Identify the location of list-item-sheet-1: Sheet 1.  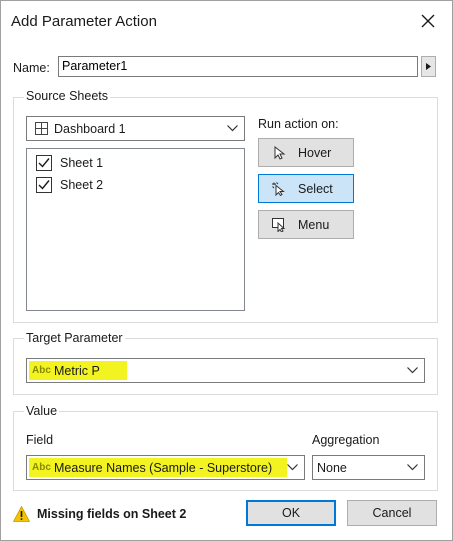
(136, 163).